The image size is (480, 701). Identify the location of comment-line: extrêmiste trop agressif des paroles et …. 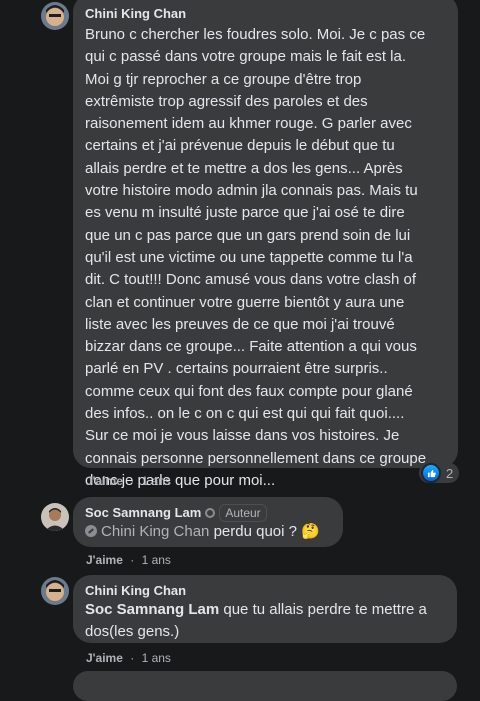
(226, 101).